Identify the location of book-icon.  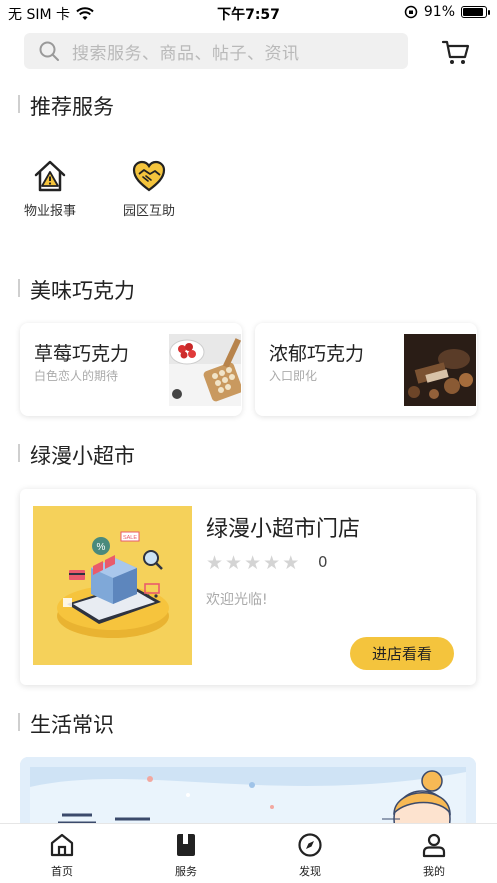
(186, 845).